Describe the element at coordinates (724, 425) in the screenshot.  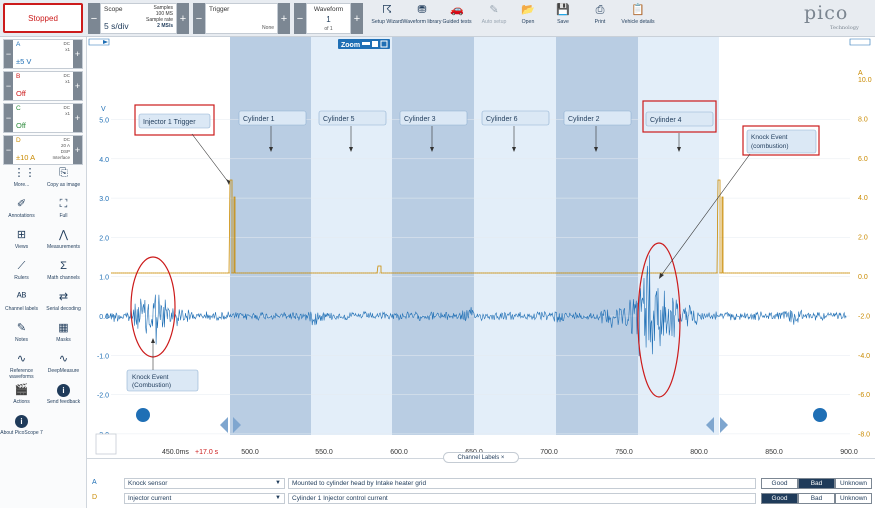
I see `scroll-right-icon` at that location.